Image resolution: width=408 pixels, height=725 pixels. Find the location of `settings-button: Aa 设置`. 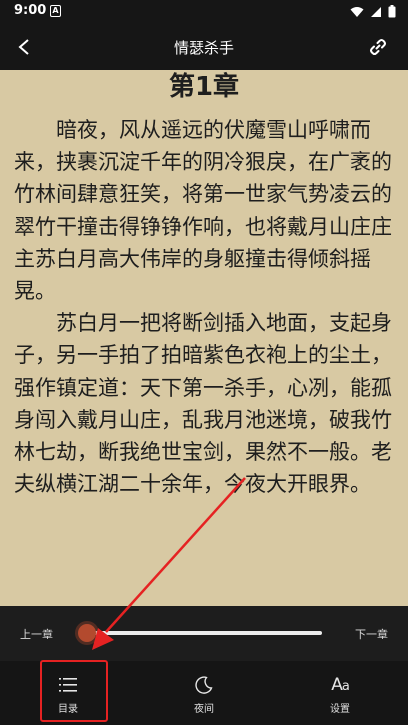

settings-button: Aa 设置 is located at coordinates (340, 693).